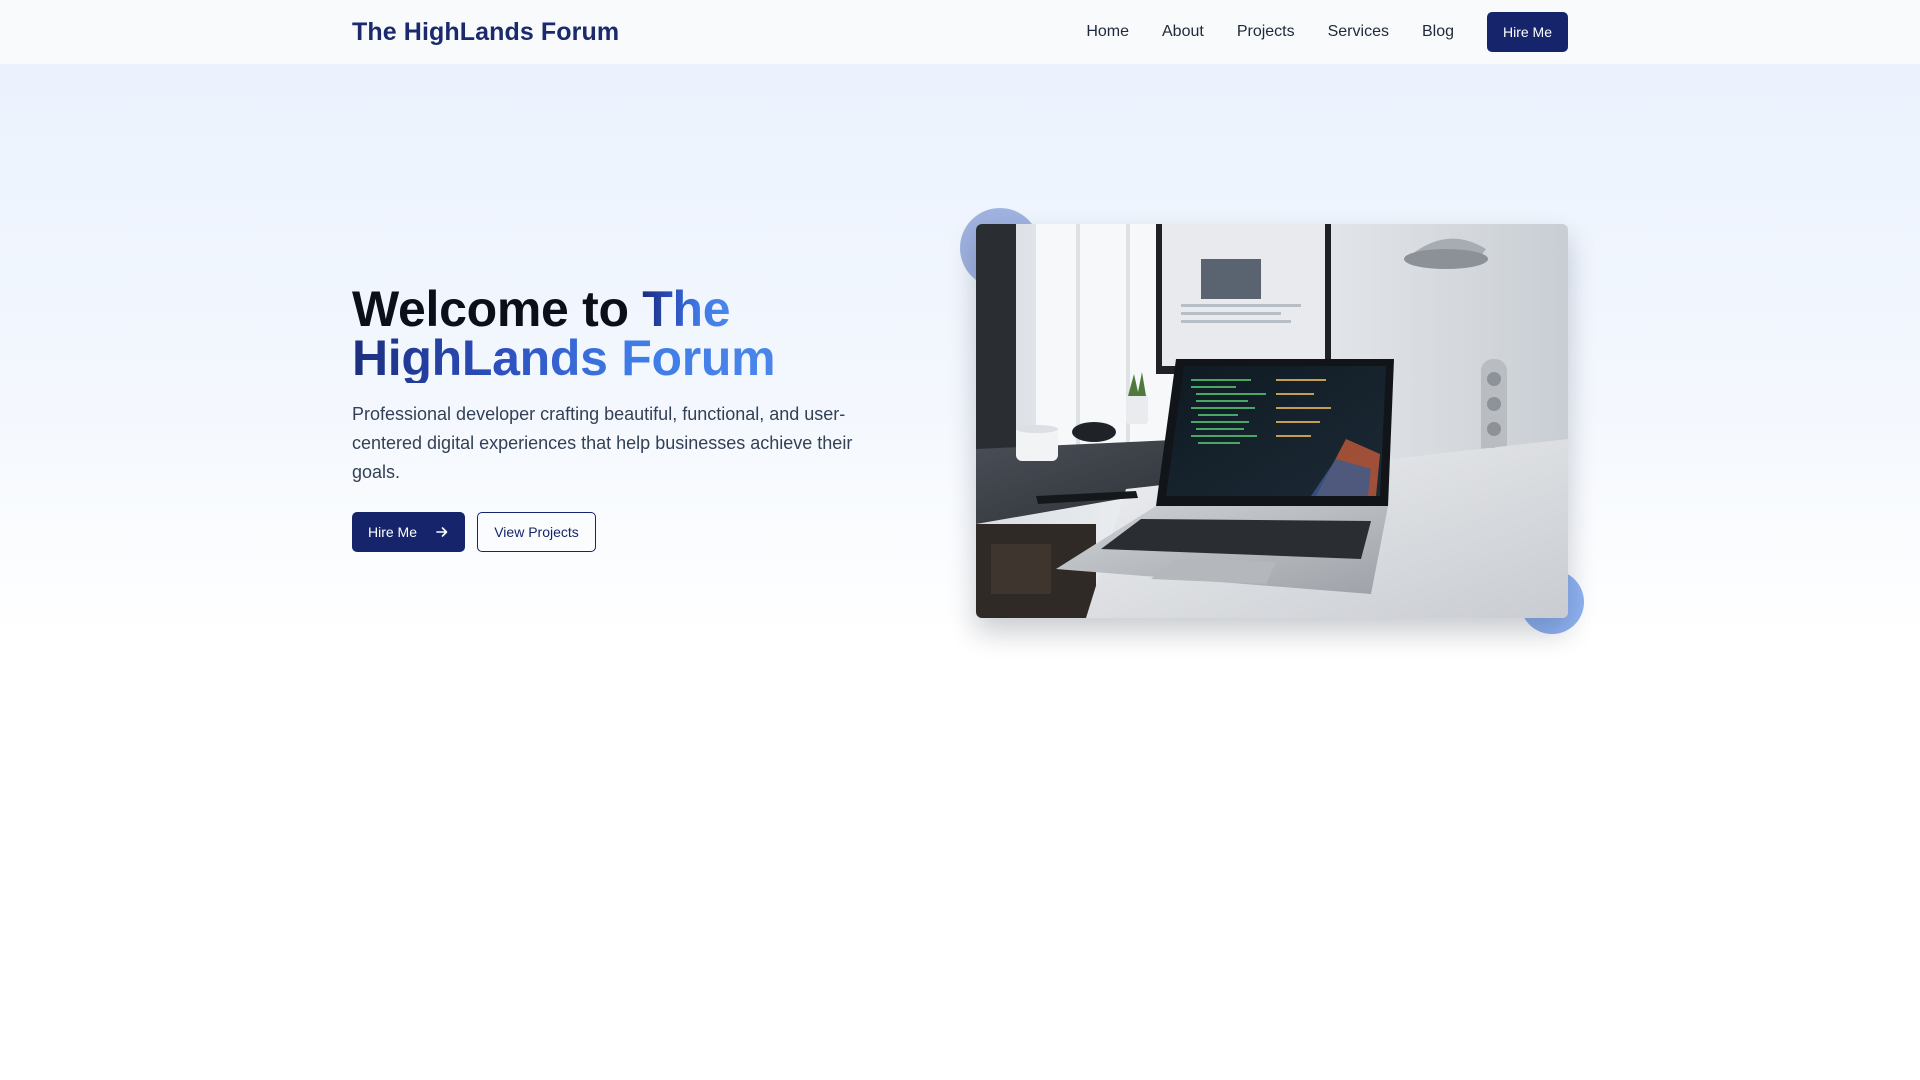 Image resolution: width=1920 pixels, height=1080 pixels. What do you see at coordinates (1266, 32) in the screenshot?
I see `nav-link-projects: Projects` at bounding box center [1266, 32].